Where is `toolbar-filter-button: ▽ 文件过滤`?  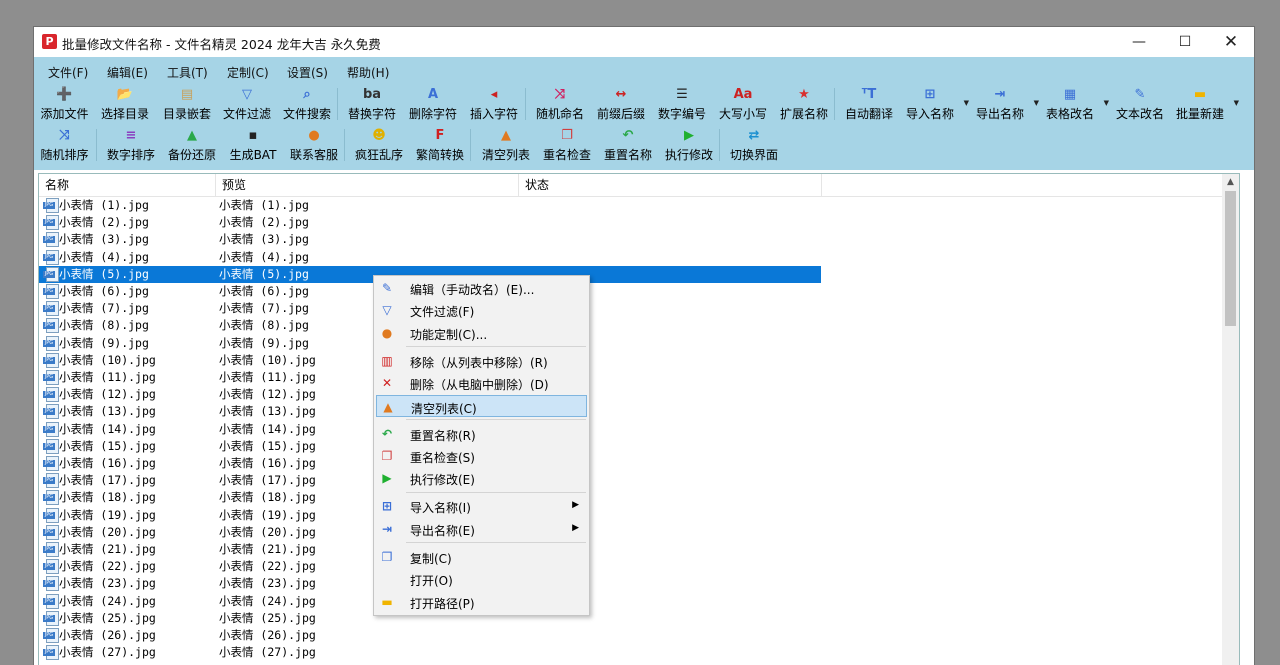
toolbar-filter-button: ▽ 文件过滤 is located at coordinates (247, 104).